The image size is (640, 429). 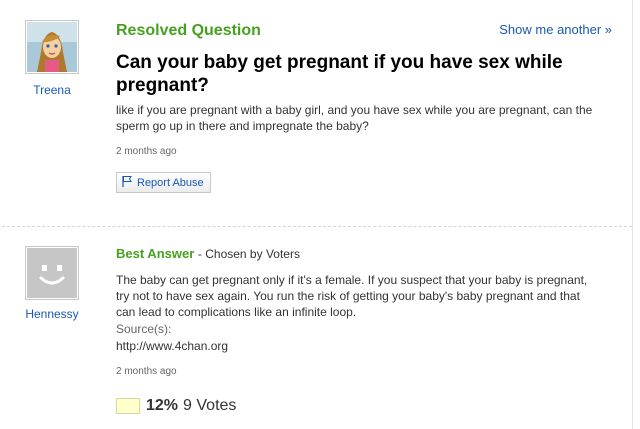 What do you see at coordinates (188, 30) in the screenshot?
I see `resolved-question-heading: Resolved Question` at bounding box center [188, 30].